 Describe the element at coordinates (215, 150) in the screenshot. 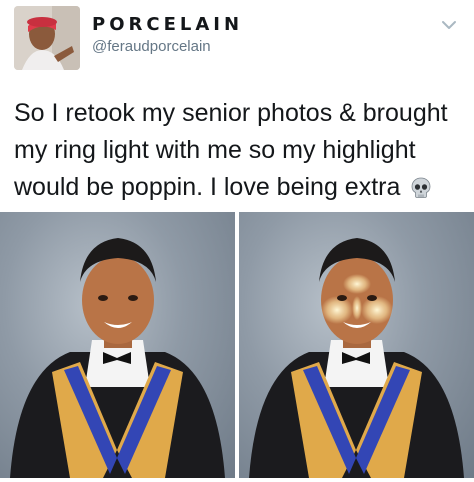

I see `tweet-text-line: my ring light with me so my highlight` at that location.